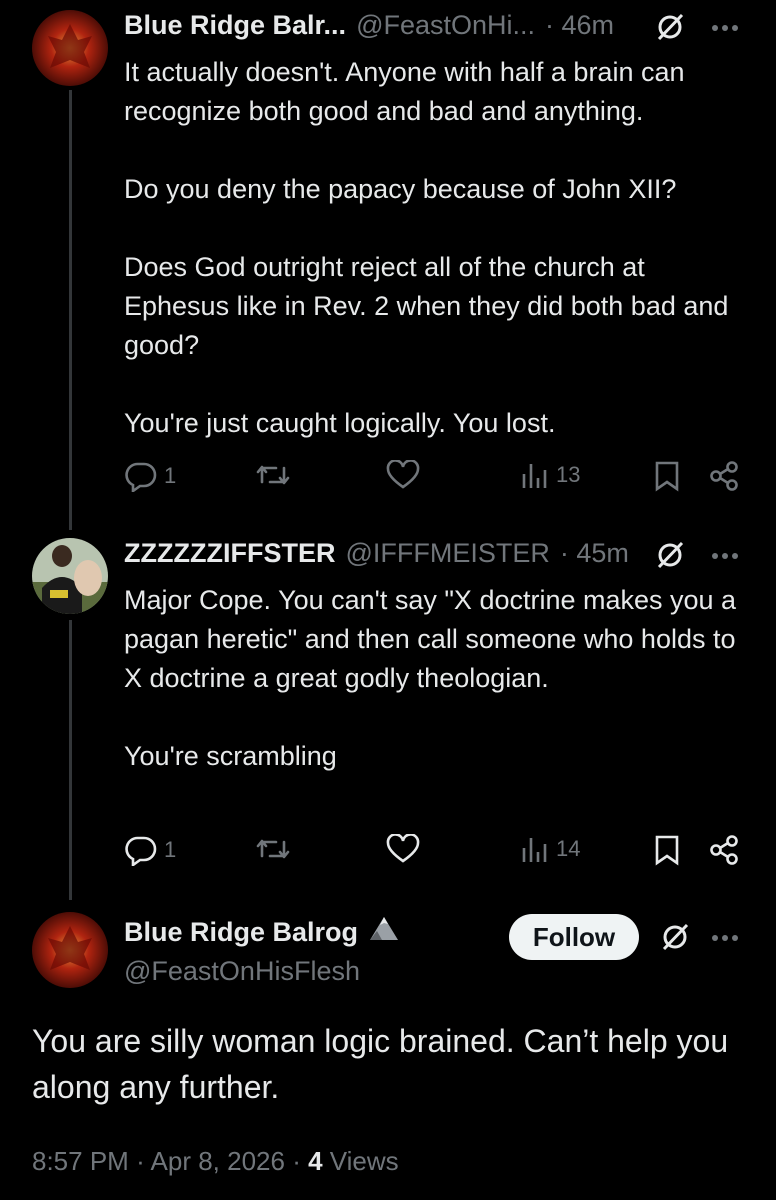  I want to click on views-count: 4, so click(315, 1161).